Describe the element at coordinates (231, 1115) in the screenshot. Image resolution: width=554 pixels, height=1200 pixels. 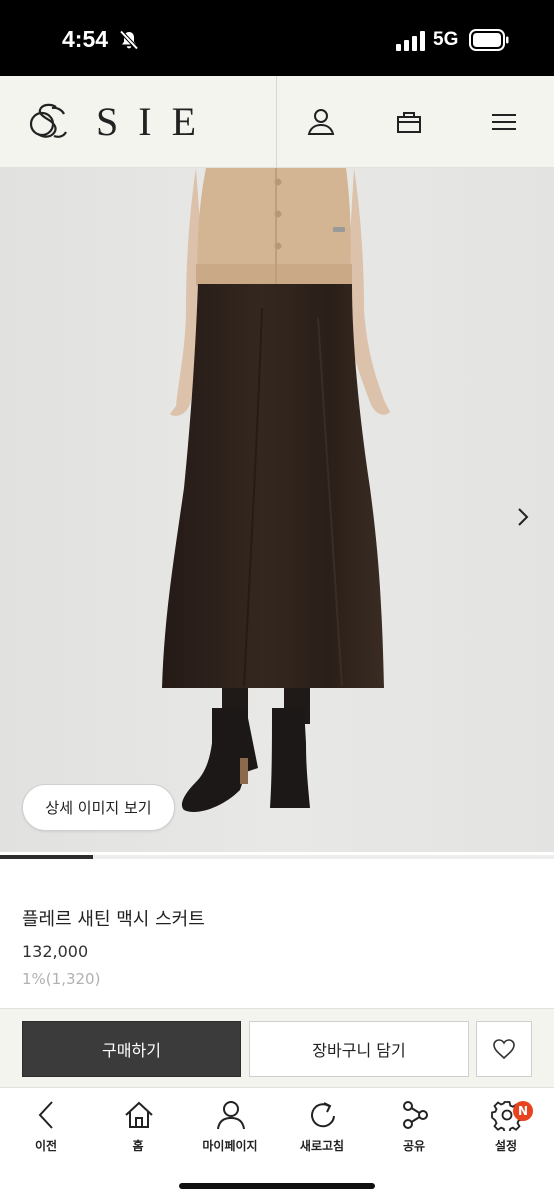
I see `person-icon` at that location.